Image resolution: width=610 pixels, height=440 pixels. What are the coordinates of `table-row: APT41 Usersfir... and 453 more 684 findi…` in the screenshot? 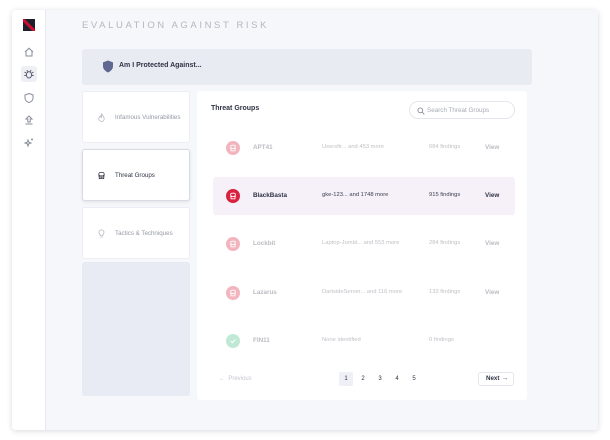 It's located at (364, 148).